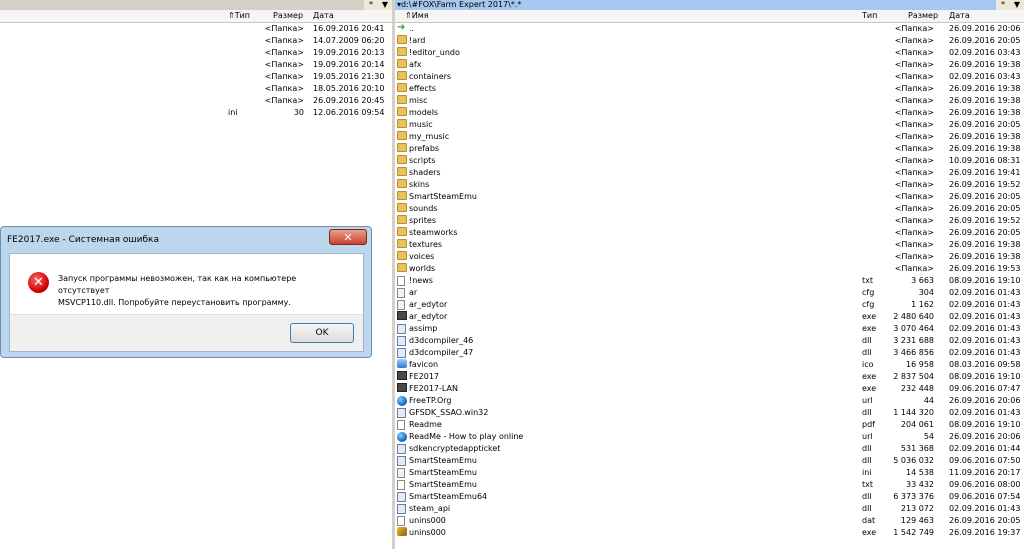 This screenshot has height=549, width=1024. Describe the element at coordinates (196, 89) in the screenshot. I see `left-table-row: <Папка> 18.05.2016 20:10` at that location.